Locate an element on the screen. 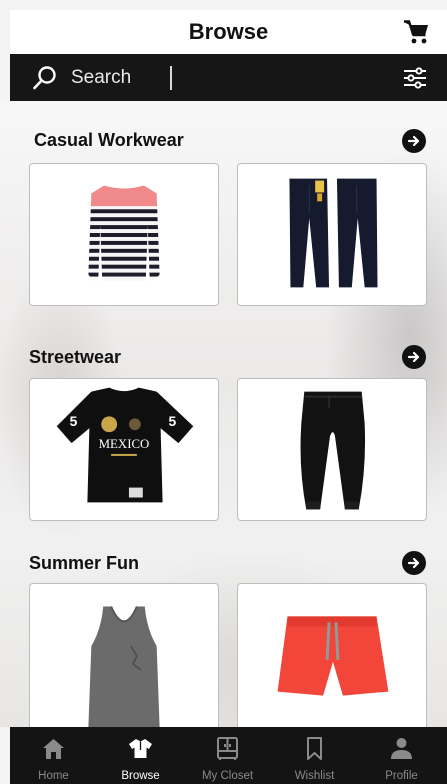 Image resolution: width=447 pixels, height=784 pixels. product-card-mexico-tshirt: 5 5 MEXICO is located at coordinates (124, 449).